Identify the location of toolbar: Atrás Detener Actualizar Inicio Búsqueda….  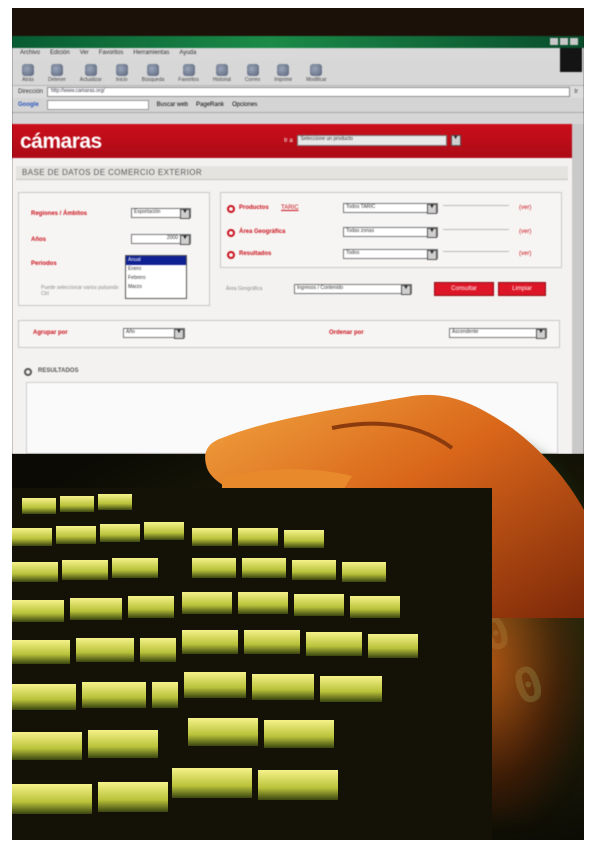
(298, 73).